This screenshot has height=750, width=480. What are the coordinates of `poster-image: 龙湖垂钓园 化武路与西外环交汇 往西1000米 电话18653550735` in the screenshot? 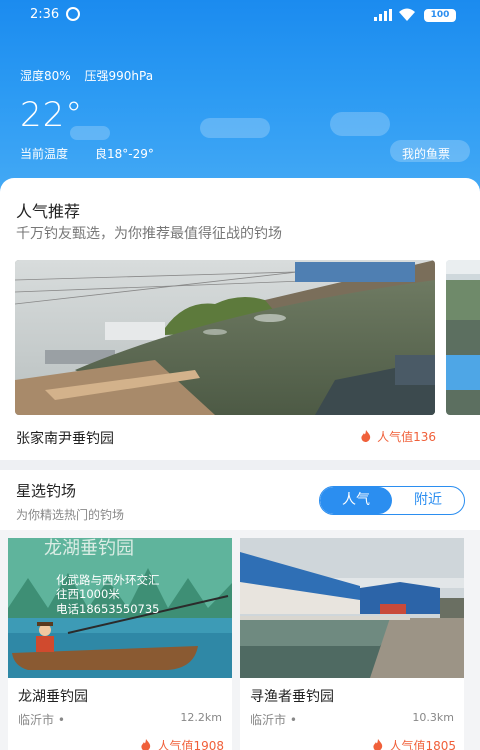 It's located at (120, 608).